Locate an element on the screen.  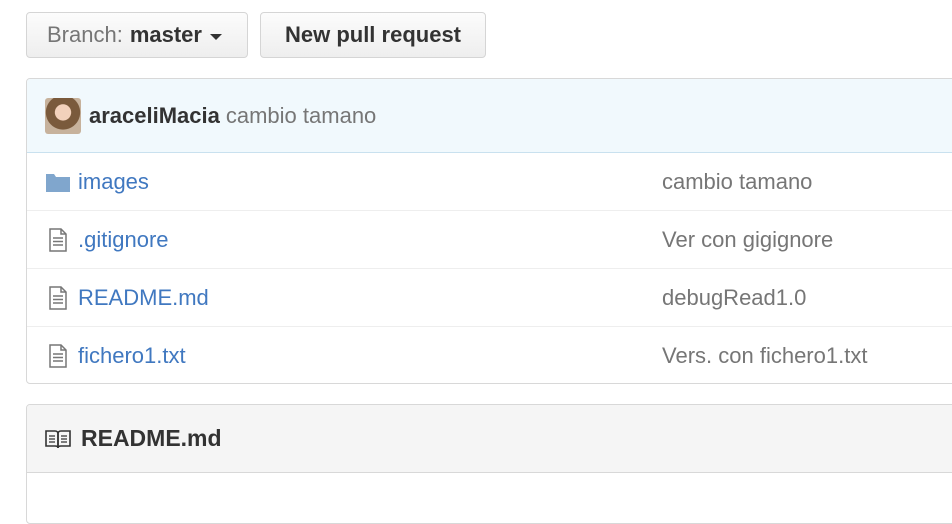
avatar is located at coordinates (63, 115).